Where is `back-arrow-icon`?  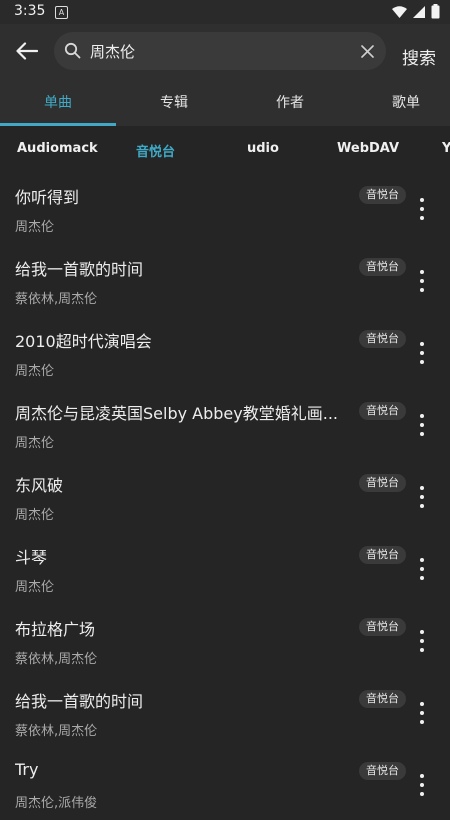
back-arrow-icon is located at coordinates (27, 51).